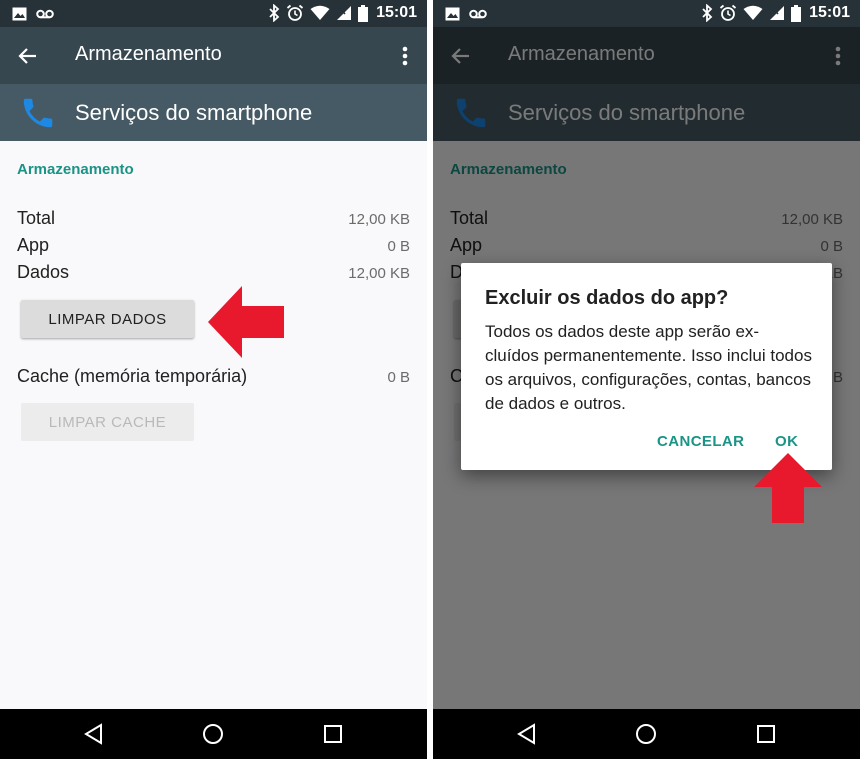 This screenshot has height=759, width=860. I want to click on row-label: Cache (memória temporária), so click(132, 376).